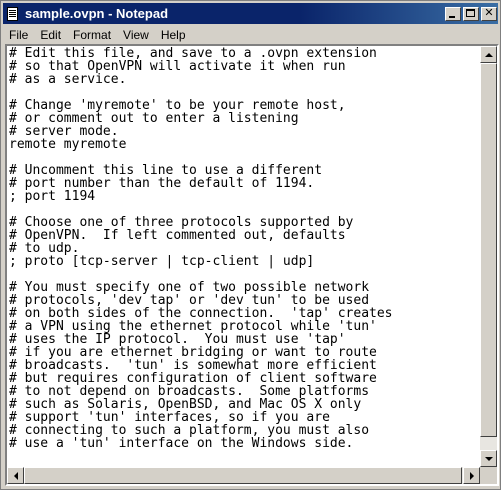  I want to click on scroll-left-button, so click(15, 475).